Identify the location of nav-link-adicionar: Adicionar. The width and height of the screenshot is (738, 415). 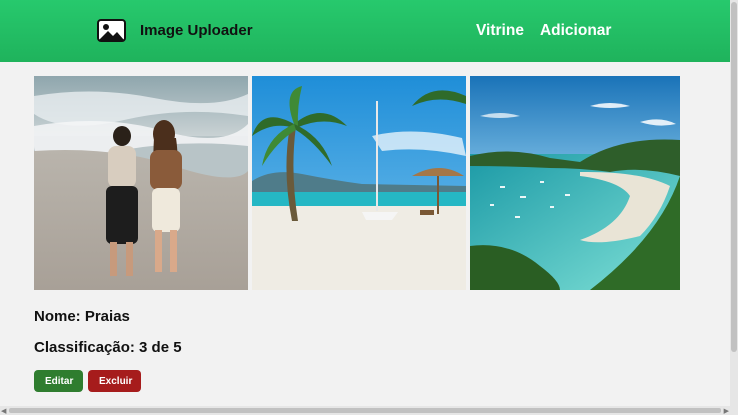
(575, 31).